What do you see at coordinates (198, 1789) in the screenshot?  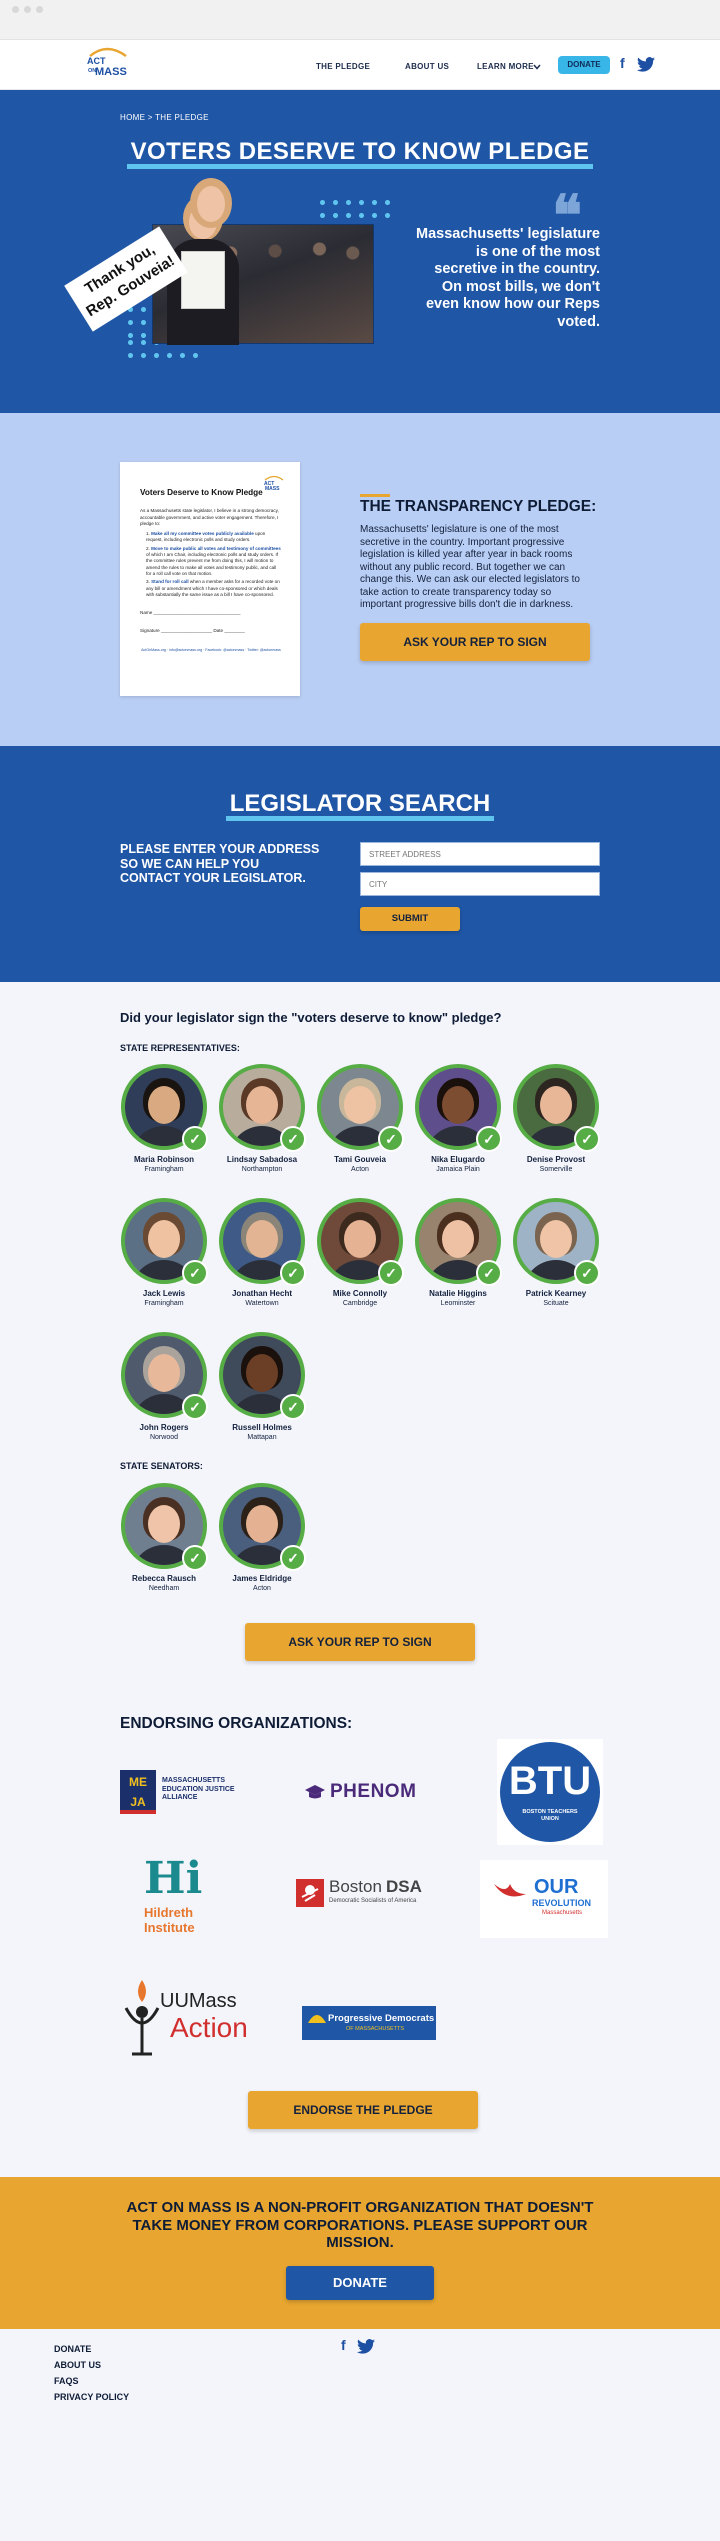 I see `meja-text: MASSACHUSETTS EDUCATION JUSTICE ALLIANCE` at bounding box center [198, 1789].